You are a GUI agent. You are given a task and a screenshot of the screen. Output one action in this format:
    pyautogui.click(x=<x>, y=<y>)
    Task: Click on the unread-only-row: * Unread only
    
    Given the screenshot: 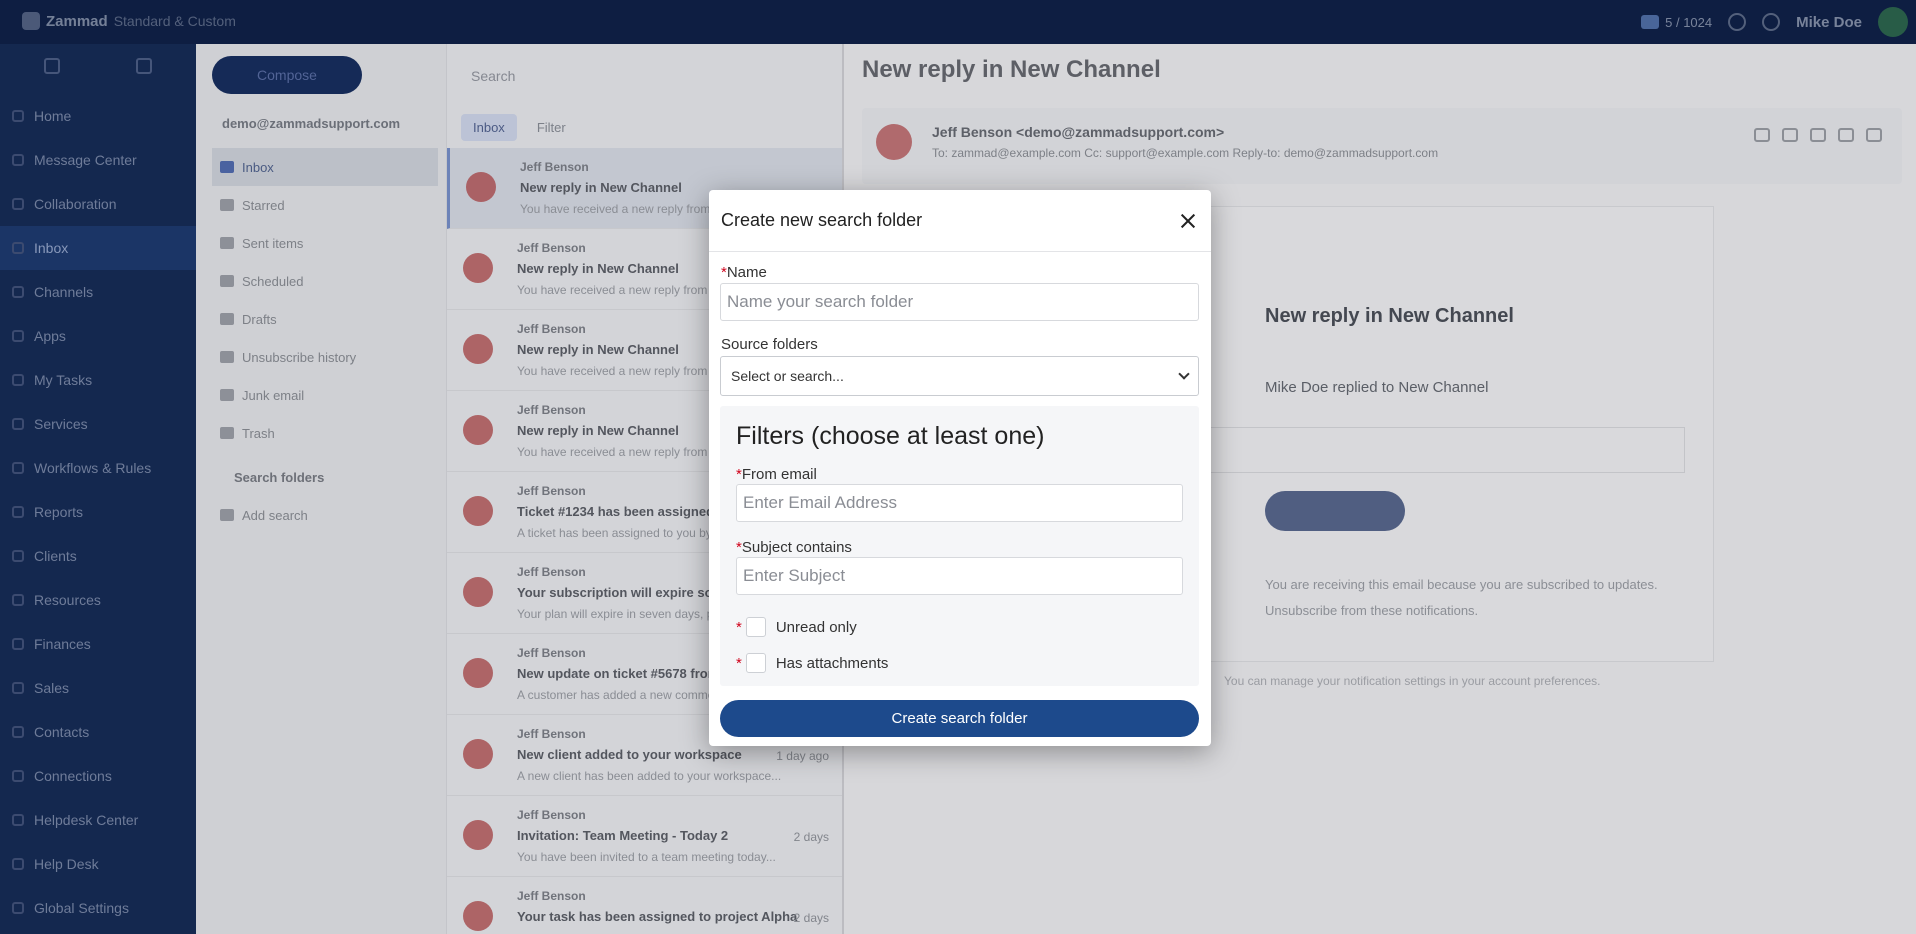 What is the action you would take?
    pyautogui.click(x=796, y=627)
    